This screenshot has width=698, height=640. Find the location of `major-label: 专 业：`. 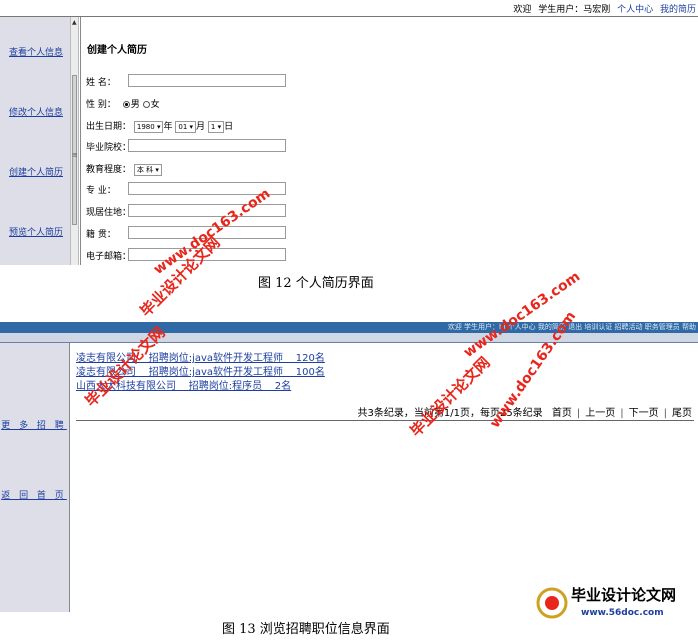

major-label: 专 业： is located at coordinates (101, 191).